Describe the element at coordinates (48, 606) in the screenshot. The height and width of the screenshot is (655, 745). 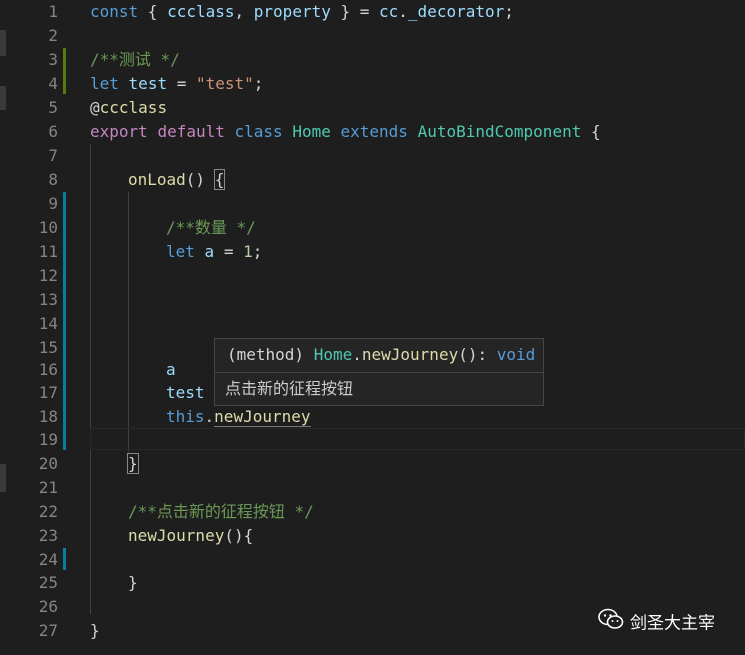
I see `line-number: 26` at that location.